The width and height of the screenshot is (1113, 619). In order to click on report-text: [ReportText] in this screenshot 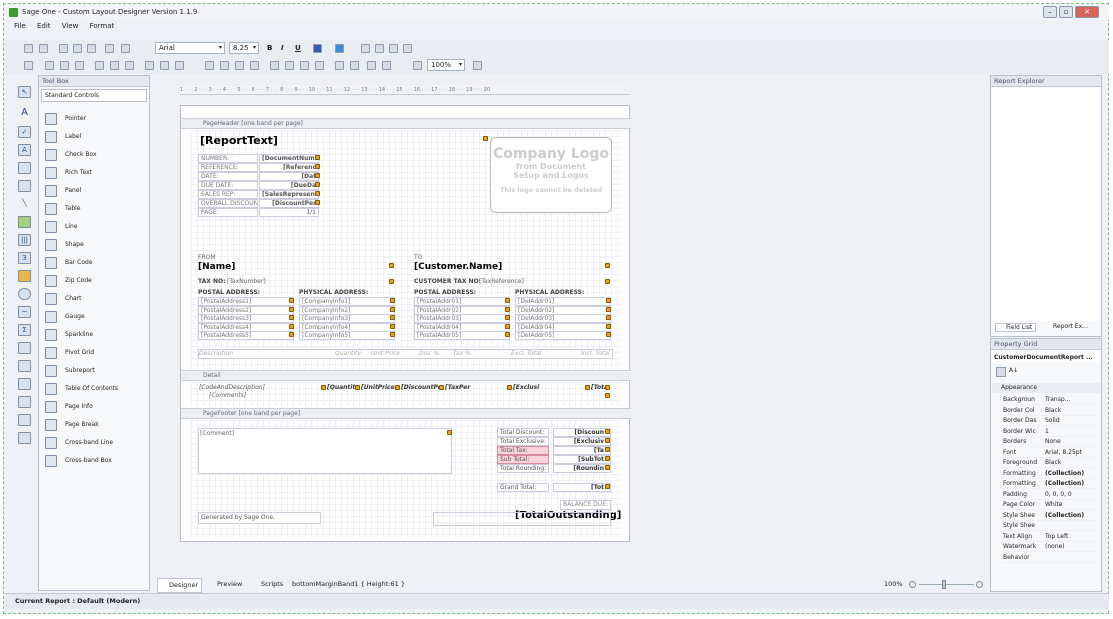, I will do `click(239, 140)`.